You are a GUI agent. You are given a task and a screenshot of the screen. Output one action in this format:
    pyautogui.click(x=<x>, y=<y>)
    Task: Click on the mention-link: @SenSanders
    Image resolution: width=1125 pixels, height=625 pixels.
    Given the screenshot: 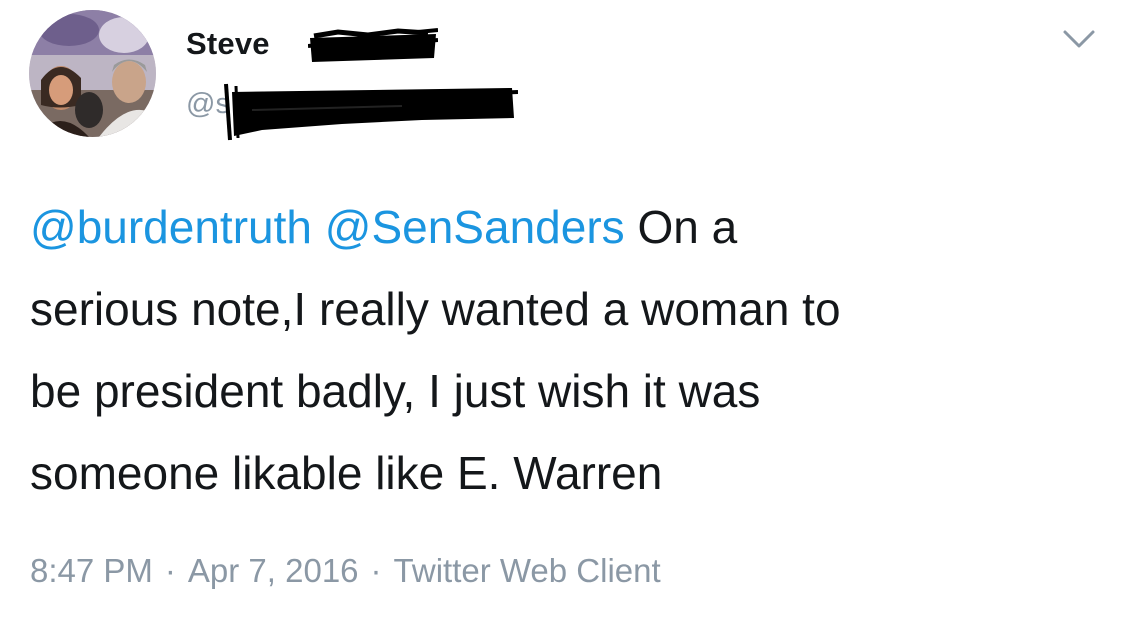 What is the action you would take?
    pyautogui.click(x=475, y=227)
    